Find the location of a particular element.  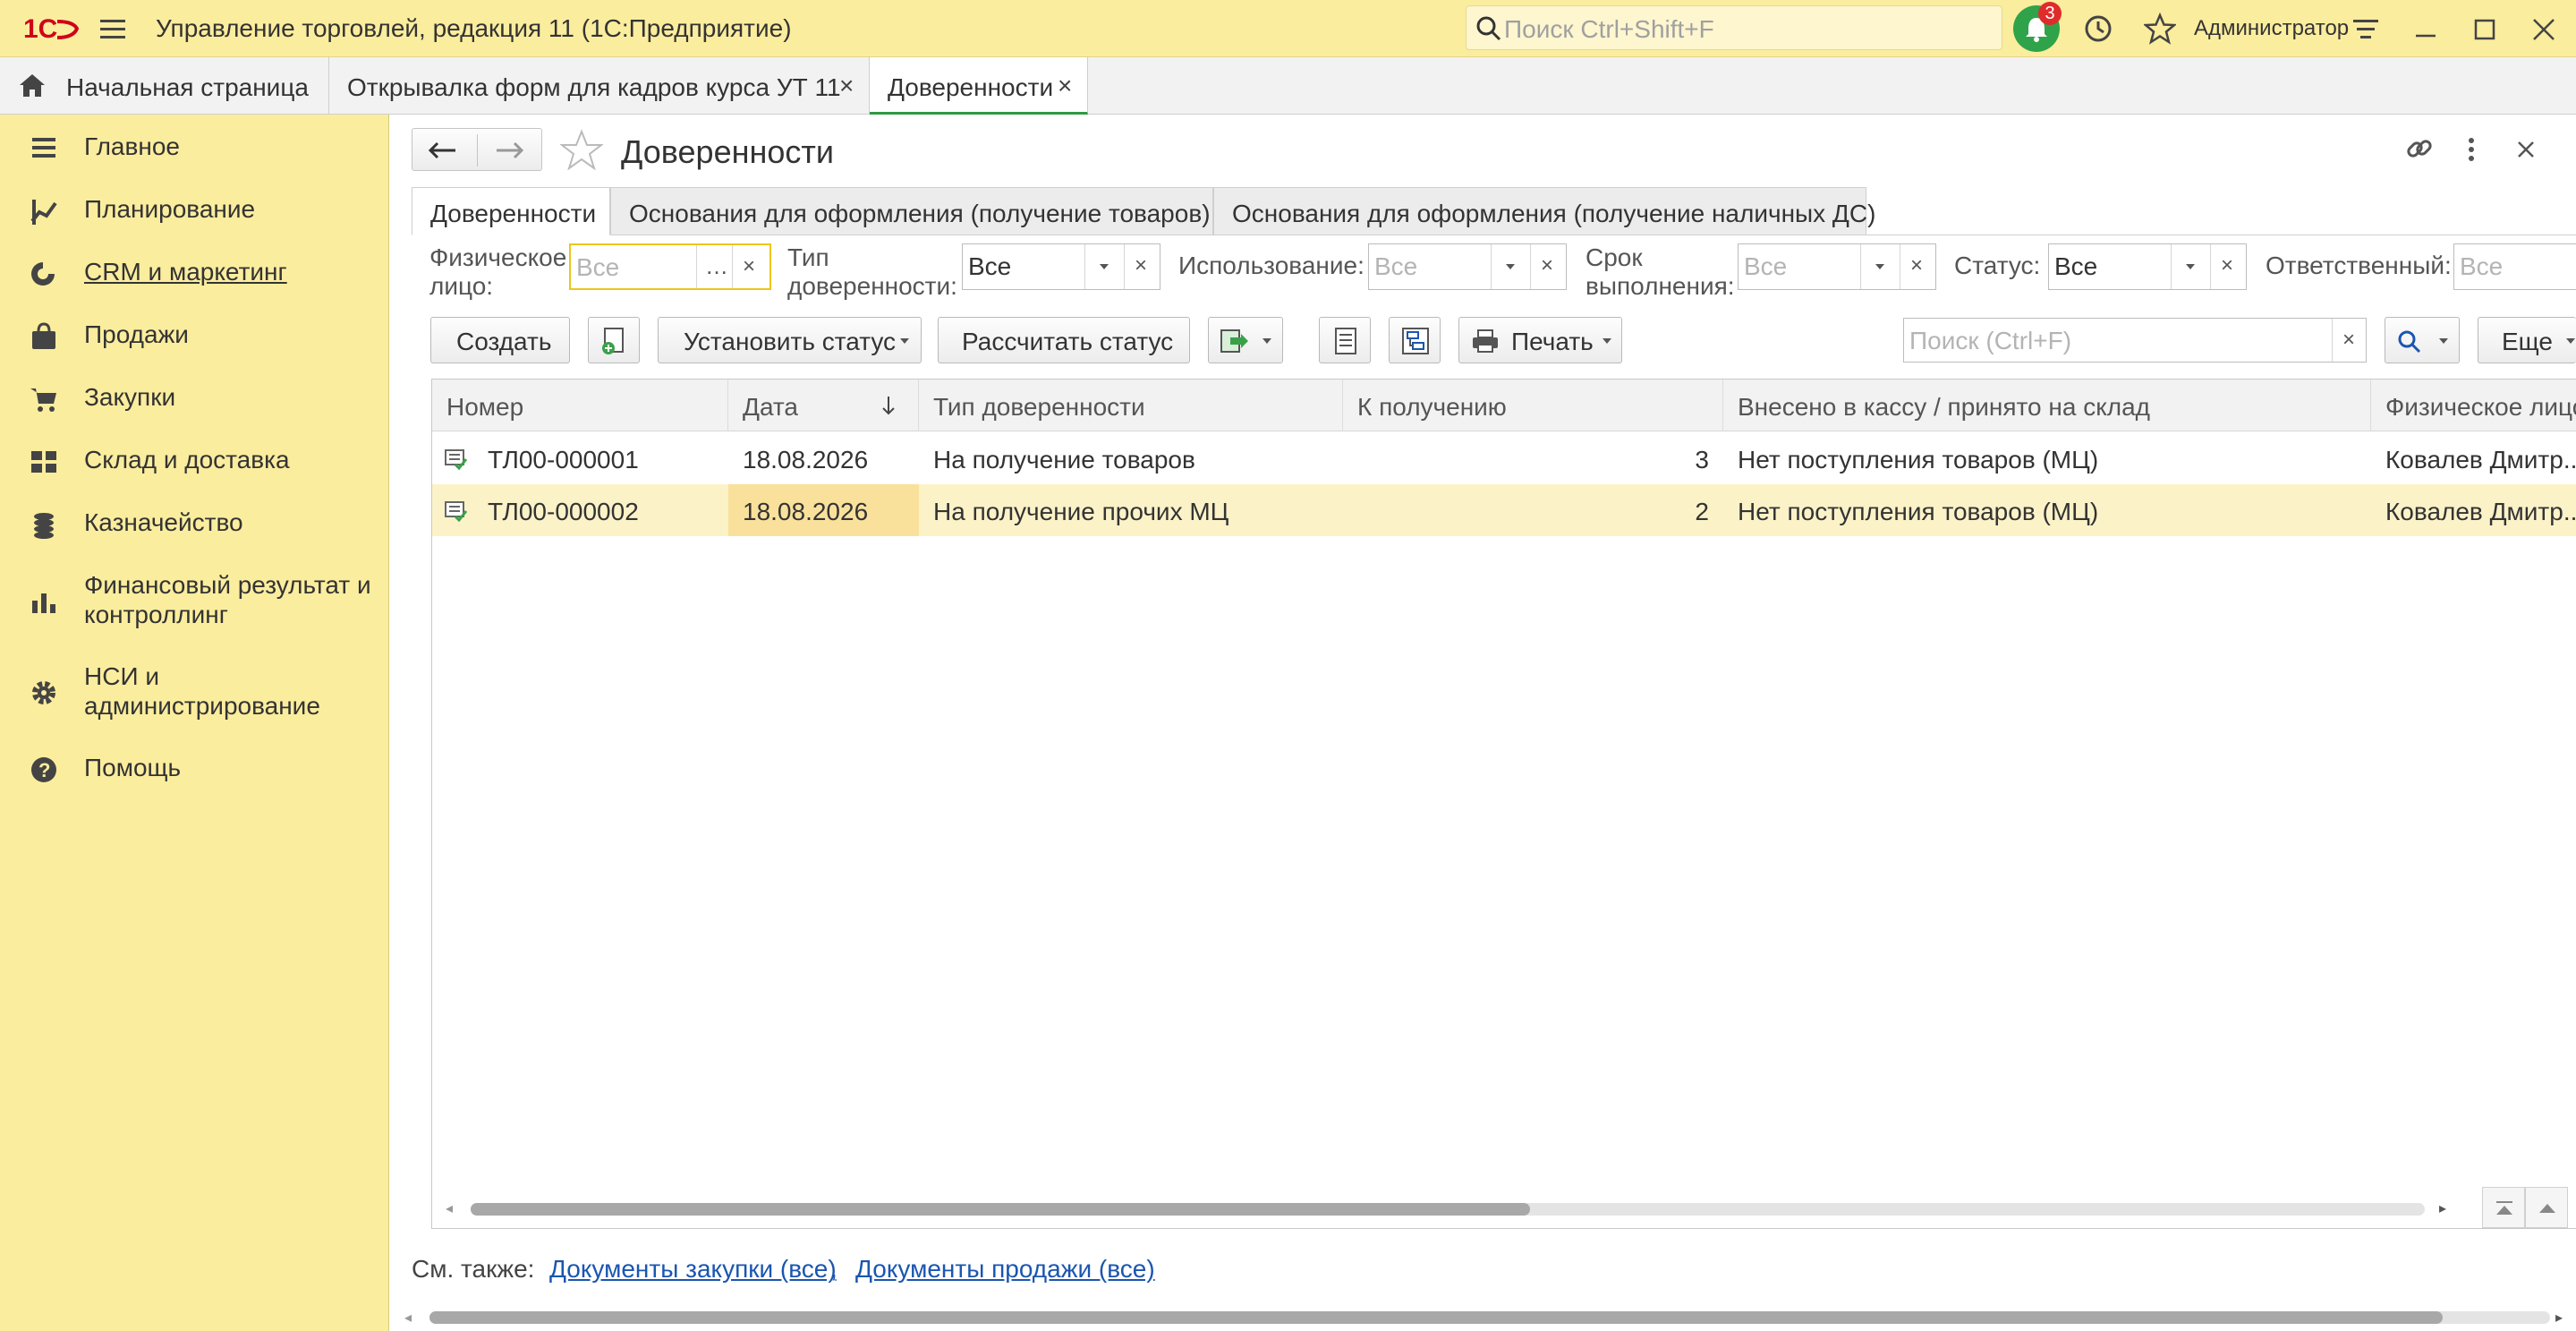

main-menu-icon is located at coordinates (112, 28).